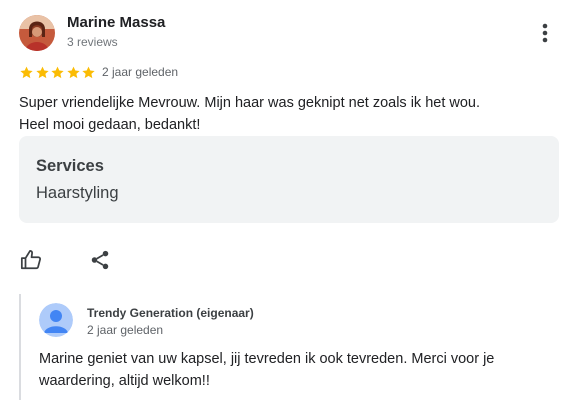 This screenshot has height=412, width=572. I want to click on reviewer-avatar, so click(37, 33).